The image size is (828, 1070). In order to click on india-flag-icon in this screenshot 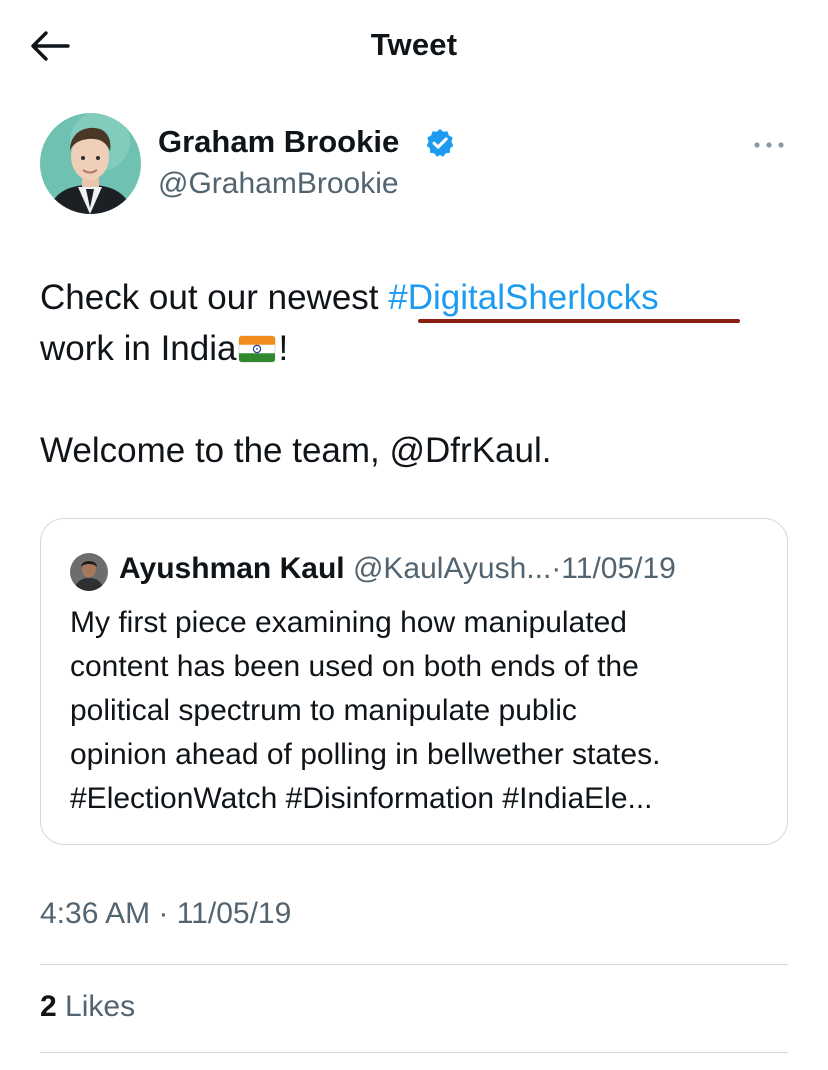, I will do `click(257, 349)`.